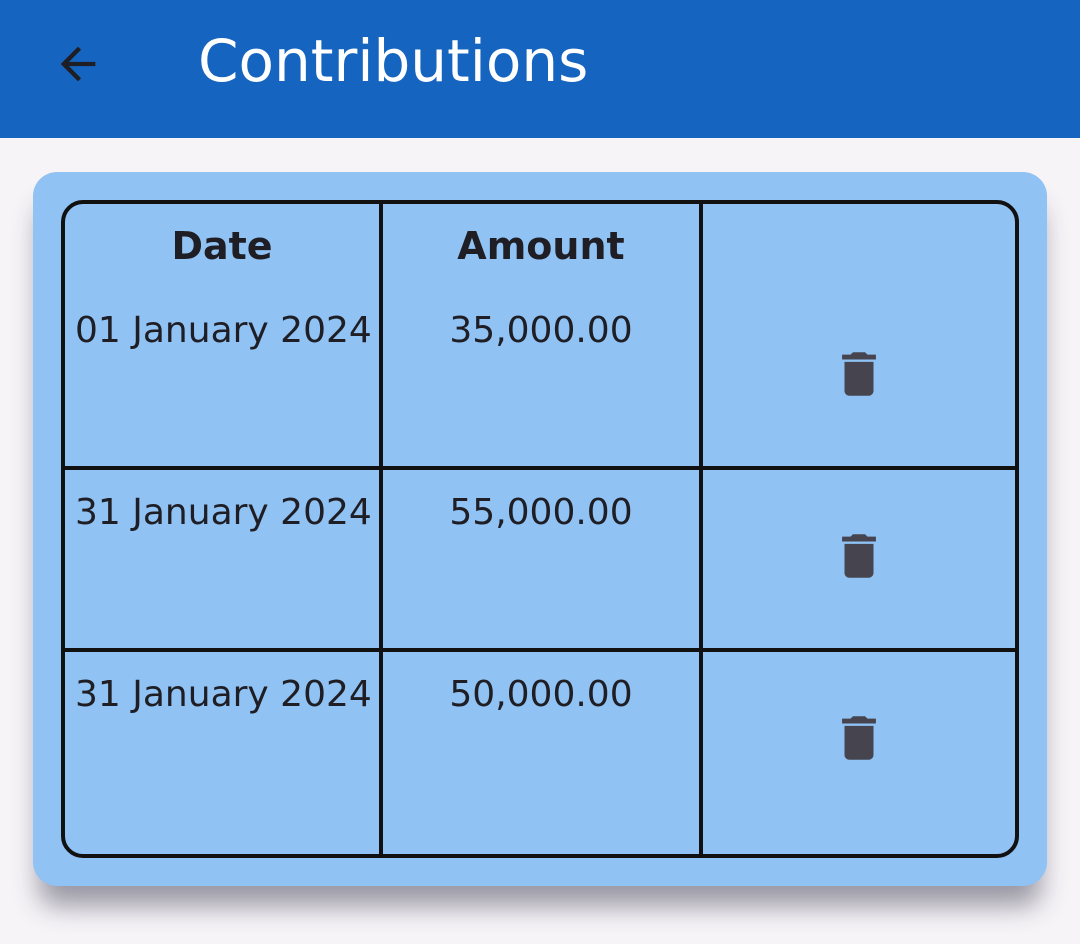 This screenshot has height=944, width=1080. What do you see at coordinates (857, 246) in the screenshot?
I see `column-header-actions` at bounding box center [857, 246].